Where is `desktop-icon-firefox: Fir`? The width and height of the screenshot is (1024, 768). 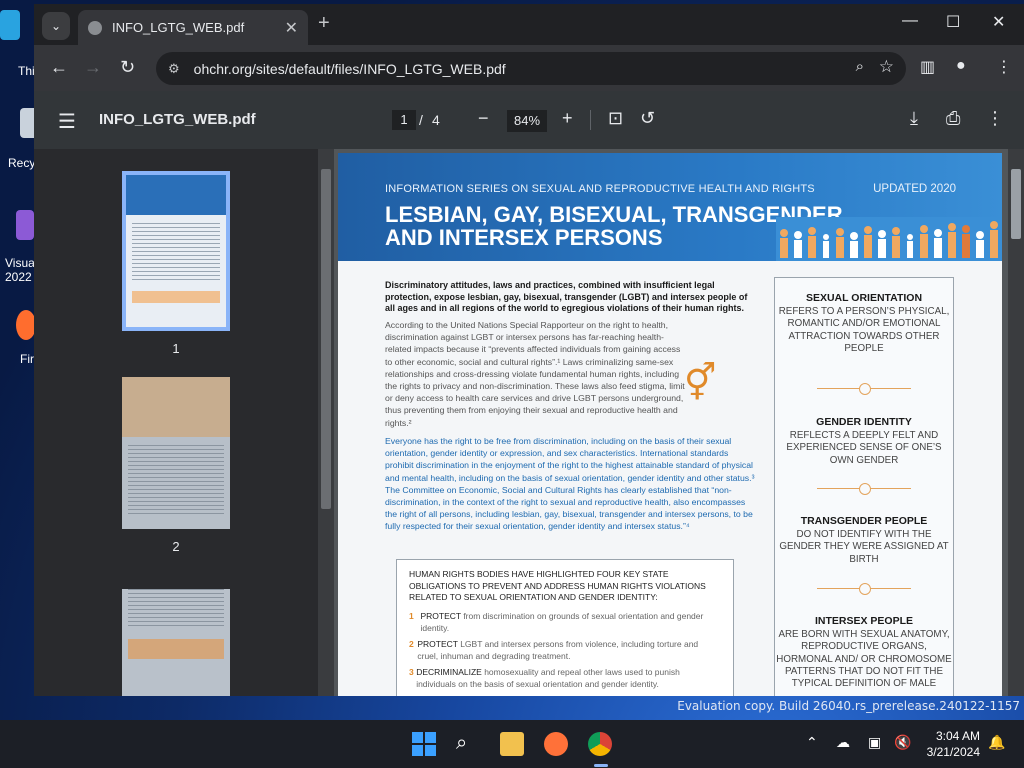 desktop-icon-firefox: Fir is located at coordinates (18, 338).